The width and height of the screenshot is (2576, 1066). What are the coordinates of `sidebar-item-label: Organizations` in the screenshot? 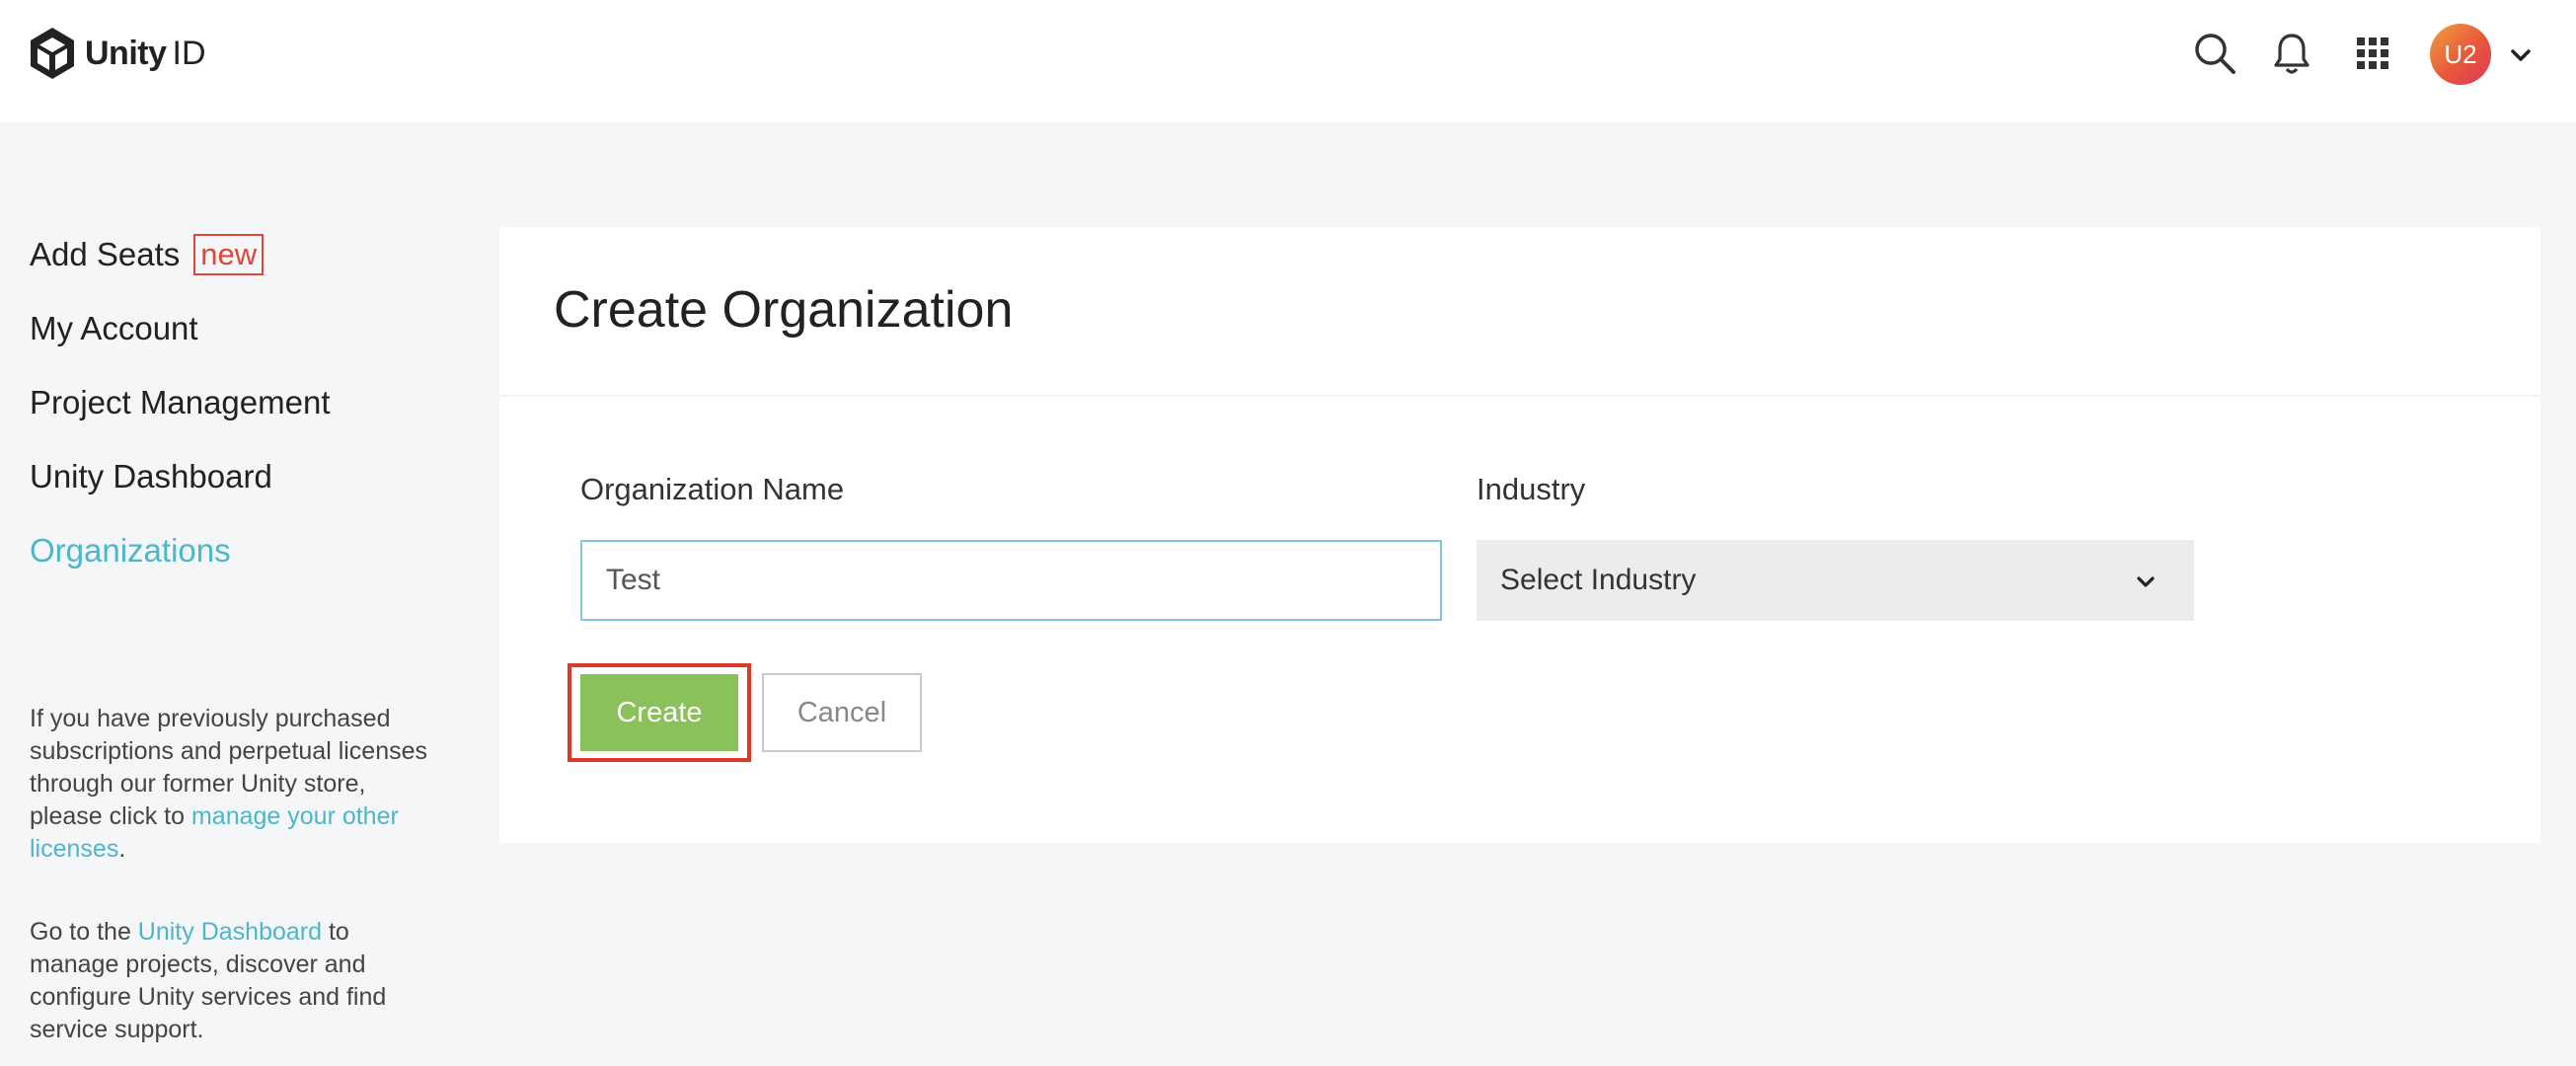 It's located at (130, 551).